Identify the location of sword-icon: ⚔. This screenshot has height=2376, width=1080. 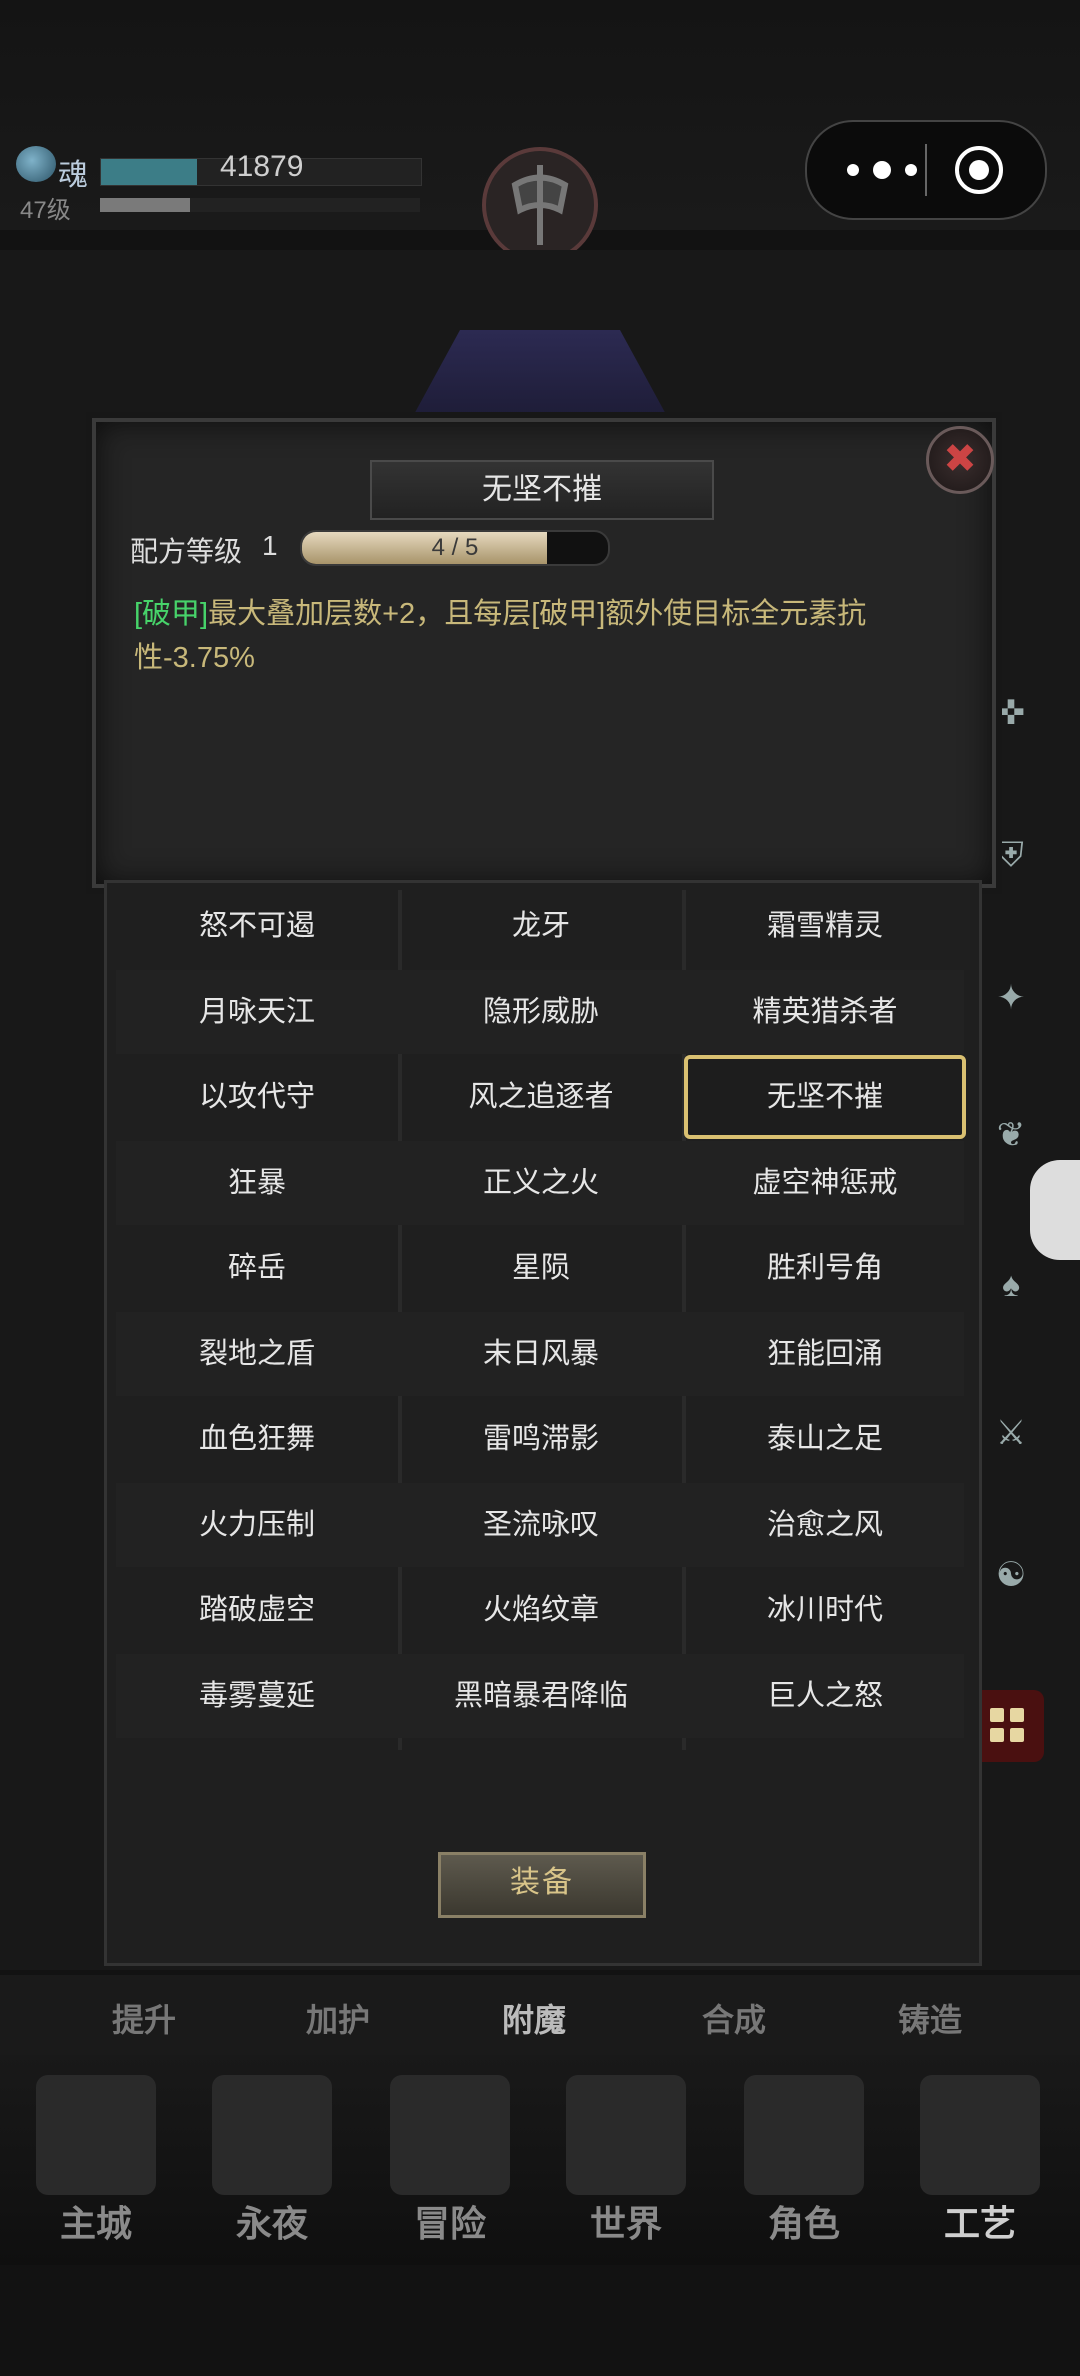
(1011, 1433).